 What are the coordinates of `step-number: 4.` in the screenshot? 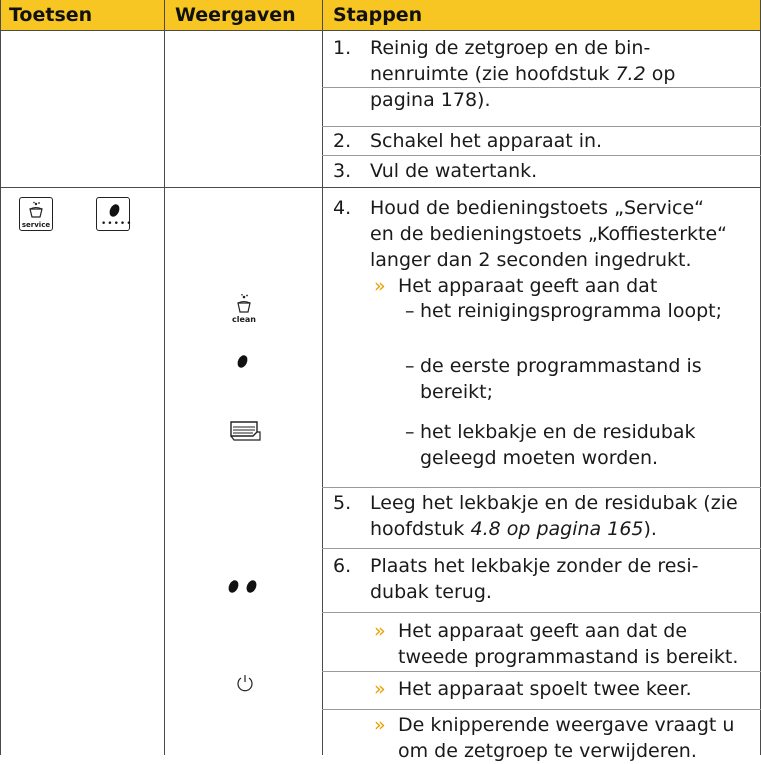 It's located at (342, 208).